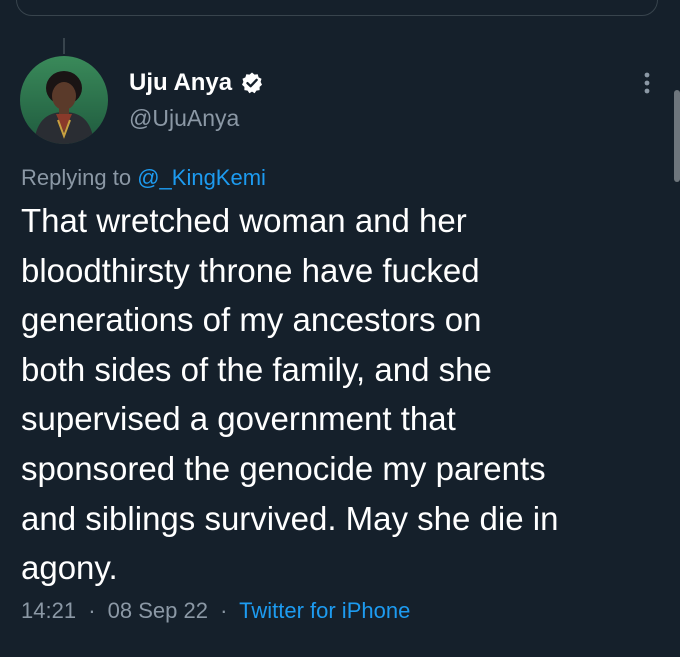  Describe the element at coordinates (238, 419) in the screenshot. I see `tweet-text-line: supervised a government that` at that location.